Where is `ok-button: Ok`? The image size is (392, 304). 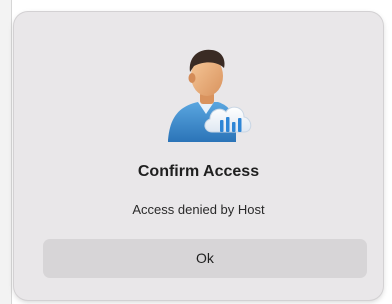
ok-button: Ok is located at coordinates (205, 258).